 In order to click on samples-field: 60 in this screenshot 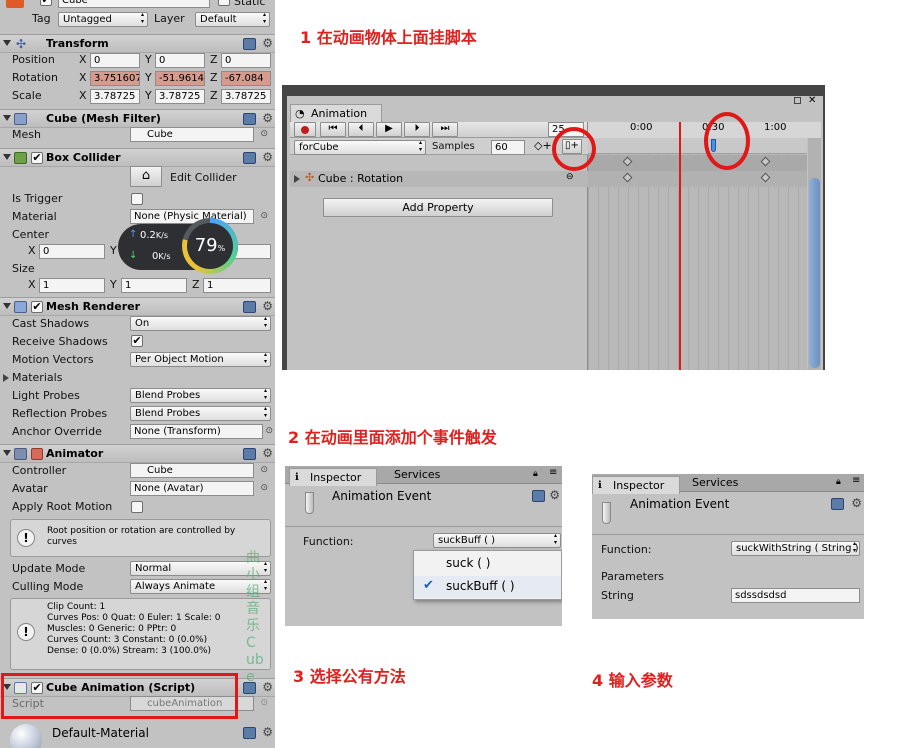, I will do `click(508, 147)`.